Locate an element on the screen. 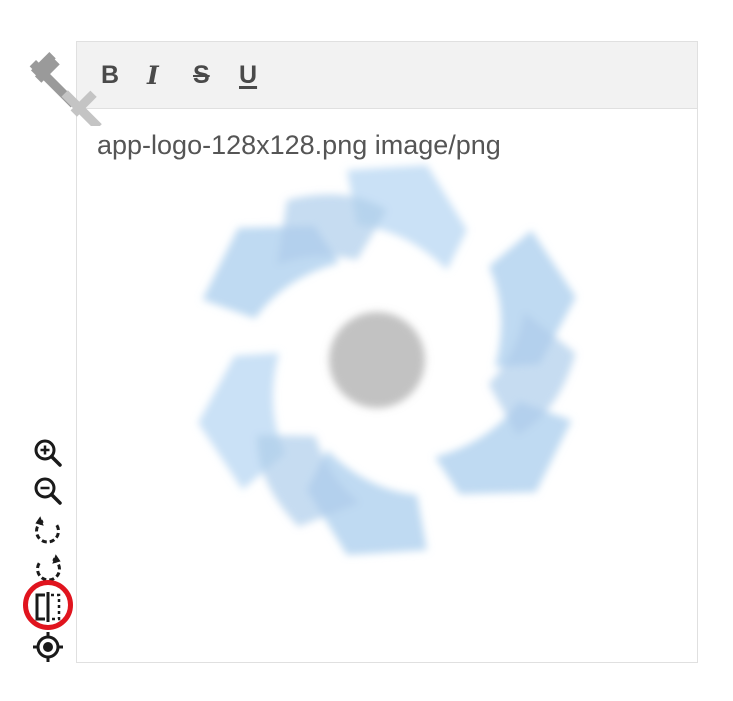  drag-handle-icon is located at coordinates (67, 85).